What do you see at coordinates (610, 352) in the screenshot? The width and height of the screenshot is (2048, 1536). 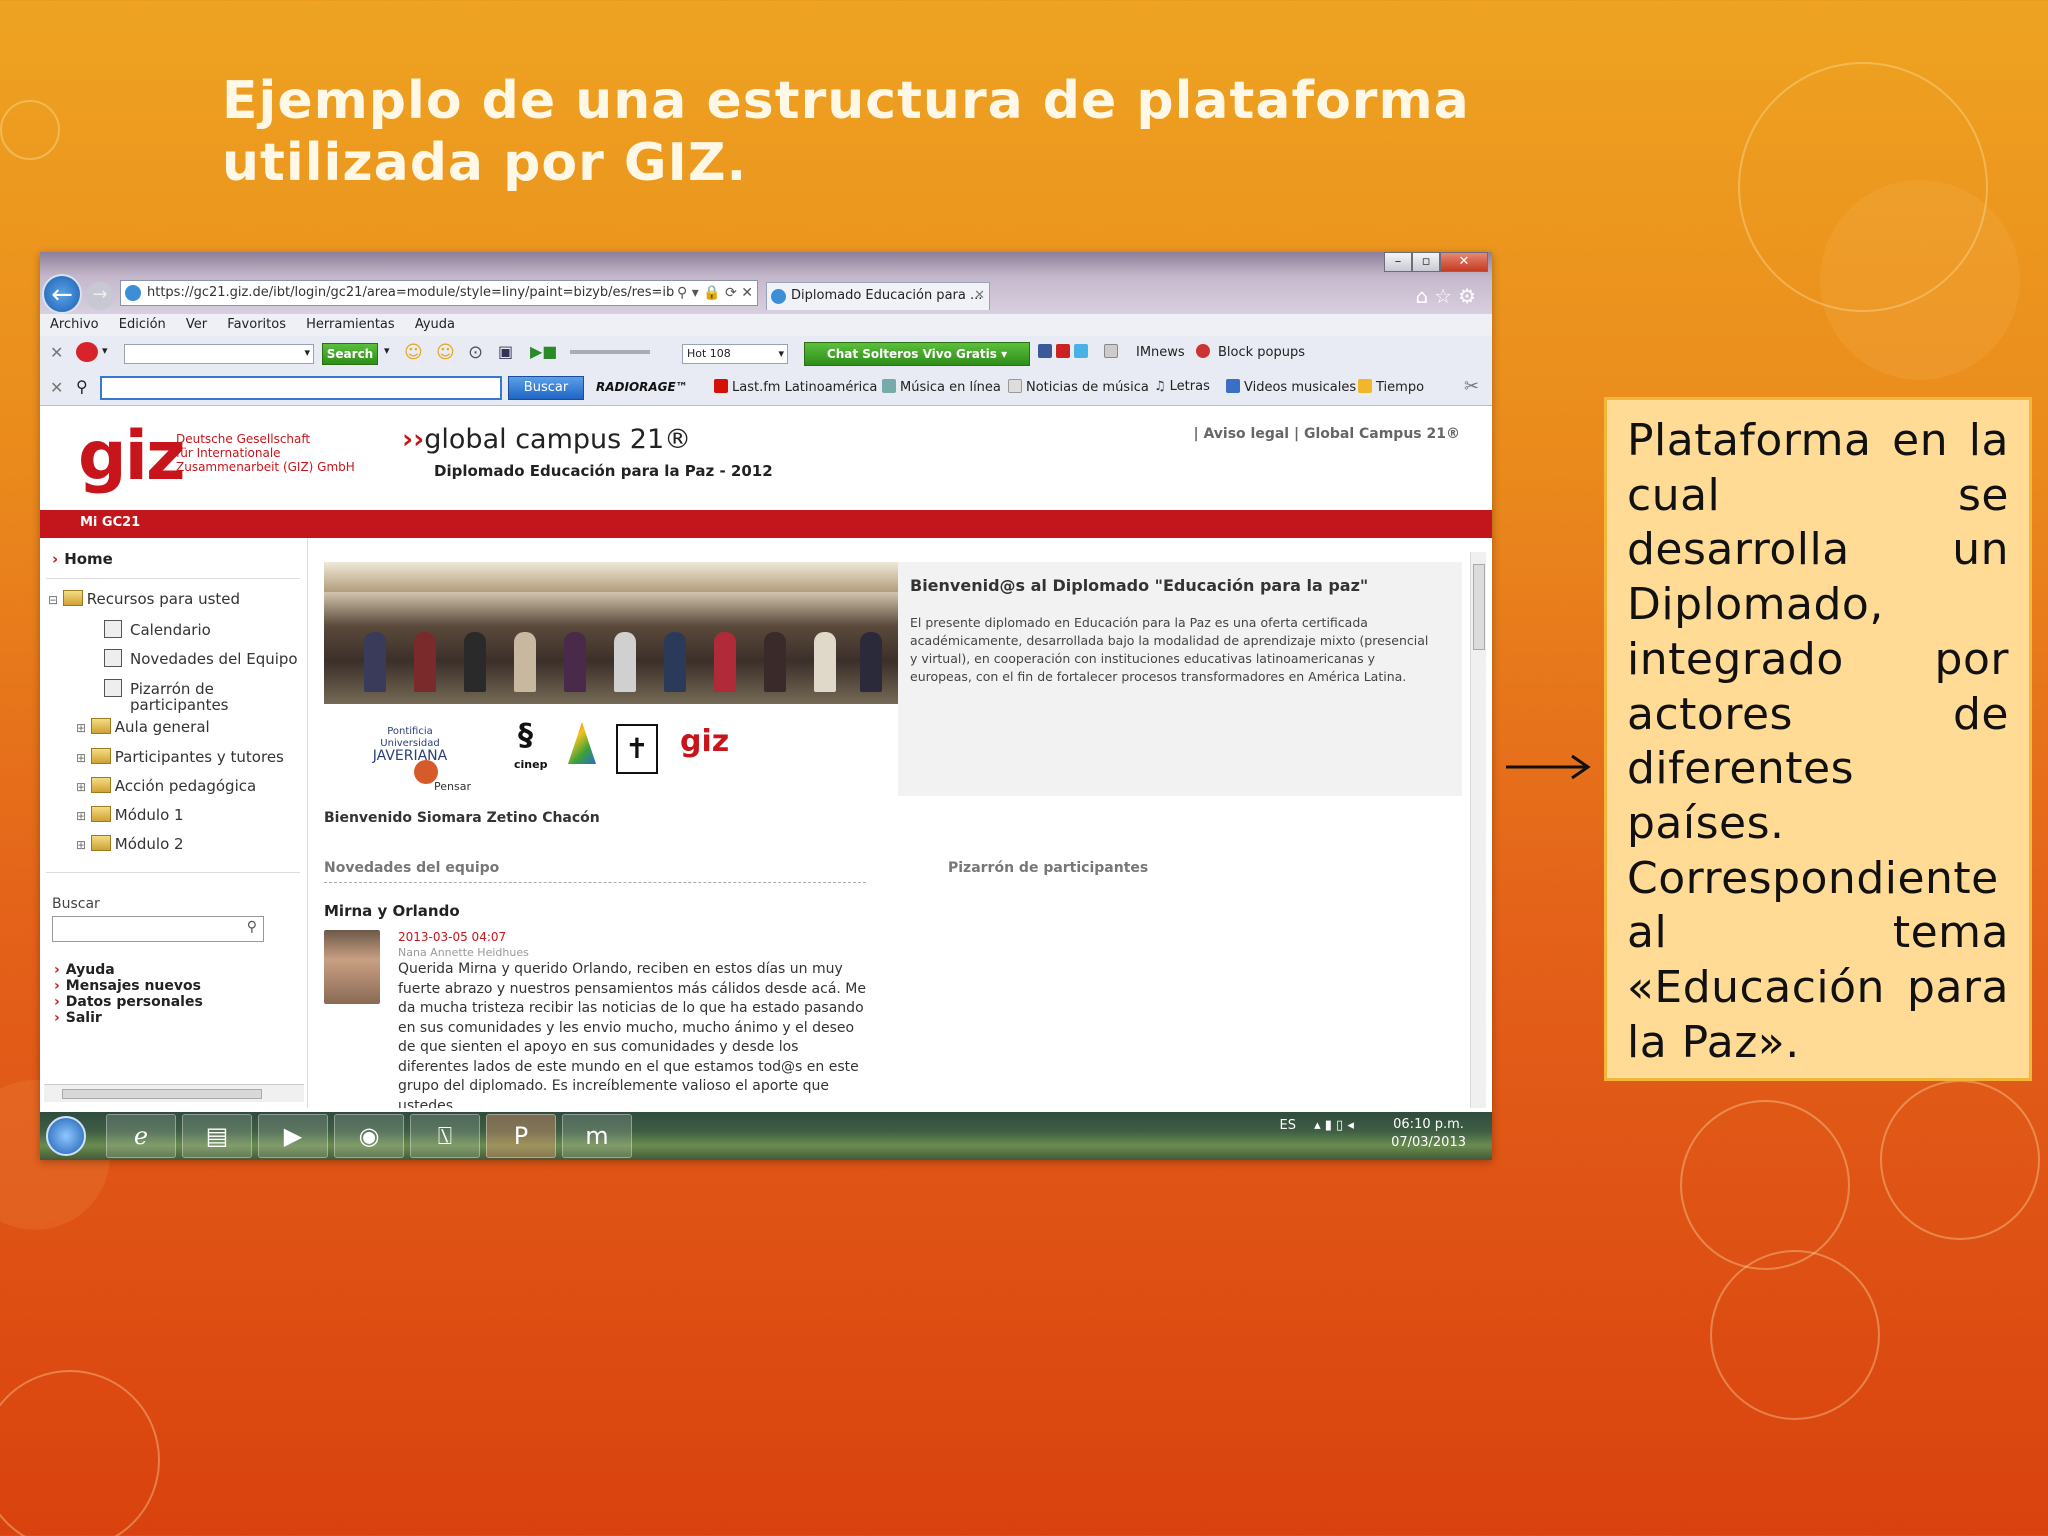 I see `volume-slider` at bounding box center [610, 352].